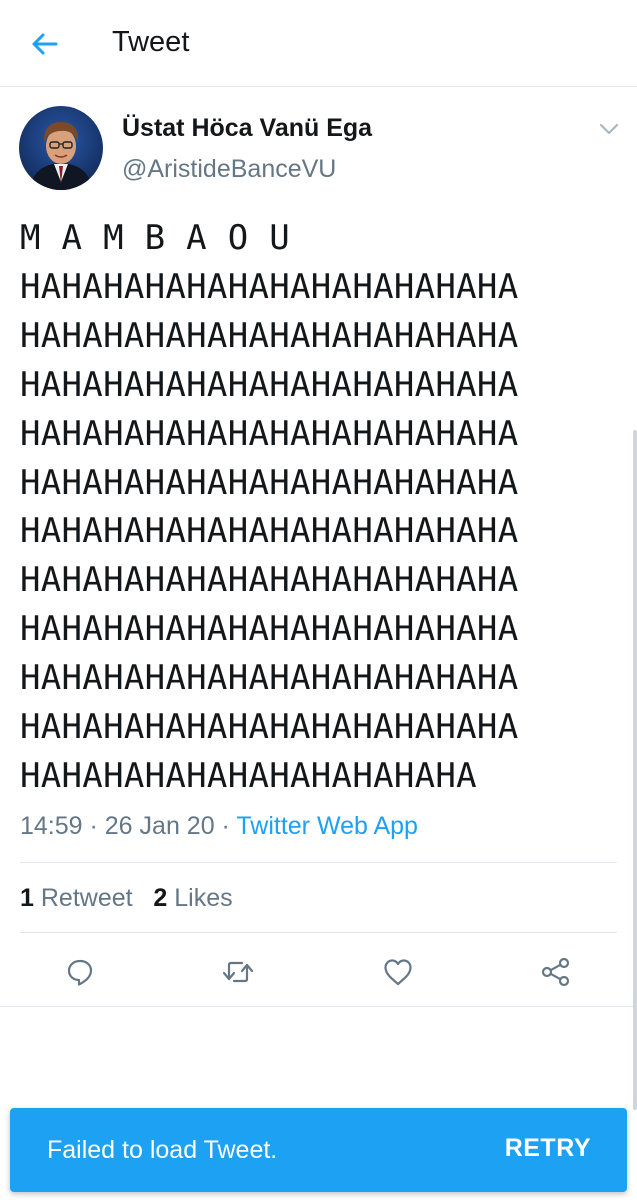 The width and height of the screenshot is (637, 1200). I want to click on retweets-label: Retweet, so click(86, 898).